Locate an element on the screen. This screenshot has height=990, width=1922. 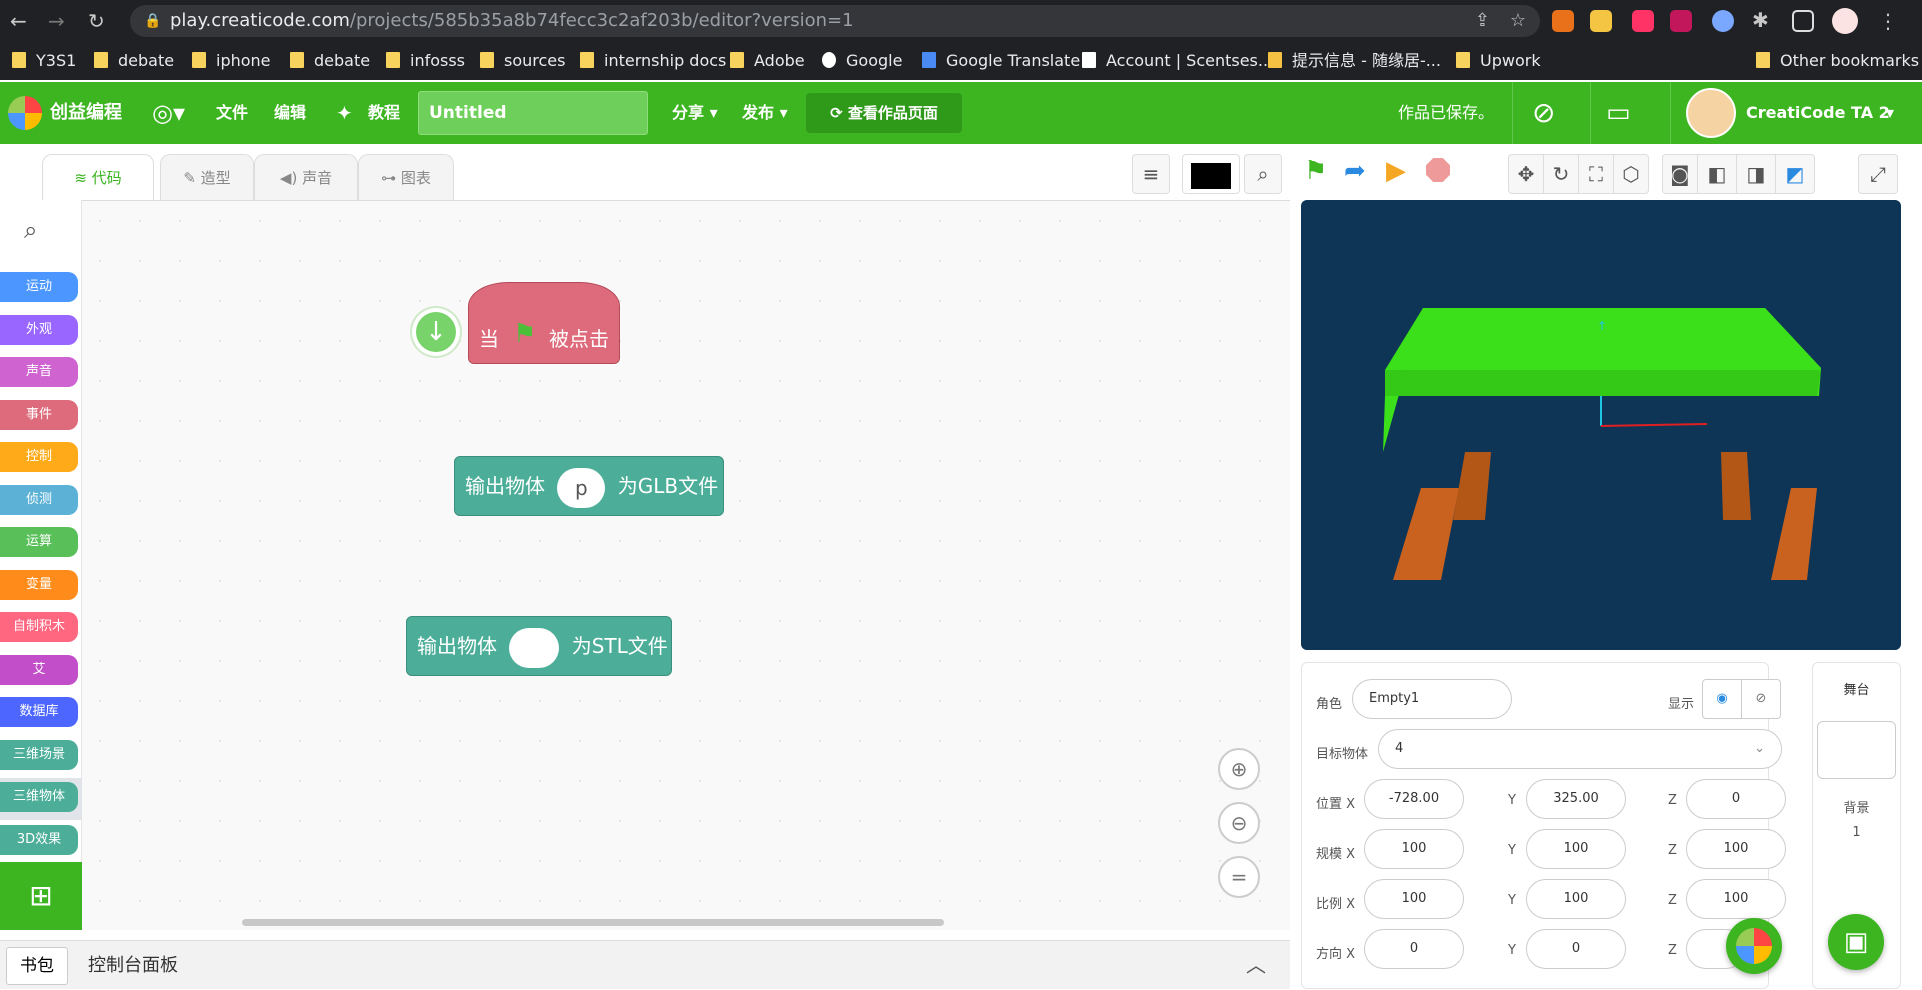
align-icon: ≡ is located at coordinates (1151, 174).